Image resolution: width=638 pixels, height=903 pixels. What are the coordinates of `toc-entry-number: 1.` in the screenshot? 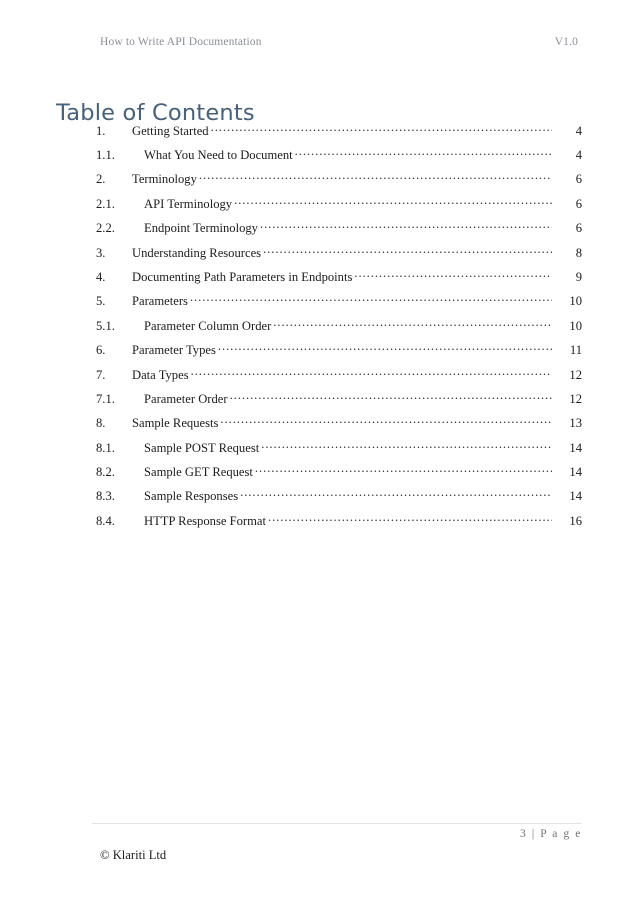 It's located at (101, 130).